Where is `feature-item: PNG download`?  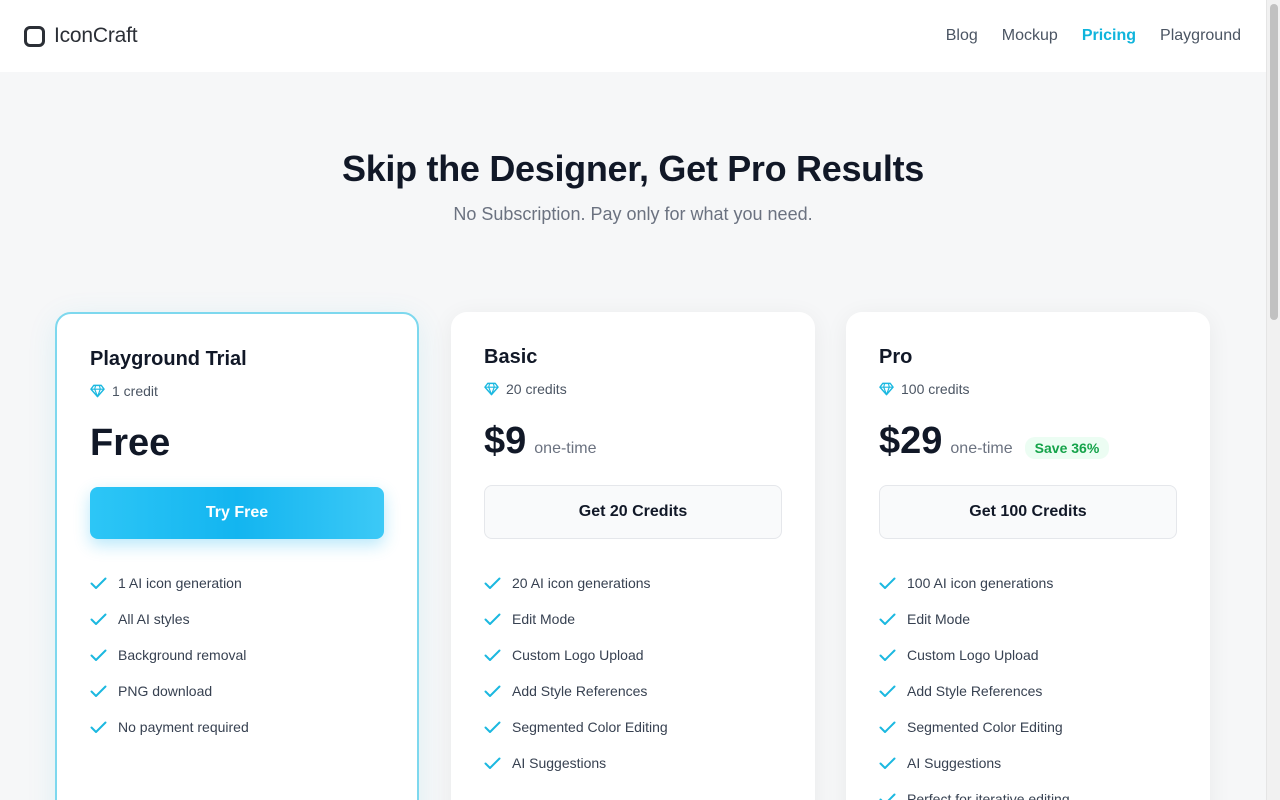 feature-item: PNG download is located at coordinates (237, 691).